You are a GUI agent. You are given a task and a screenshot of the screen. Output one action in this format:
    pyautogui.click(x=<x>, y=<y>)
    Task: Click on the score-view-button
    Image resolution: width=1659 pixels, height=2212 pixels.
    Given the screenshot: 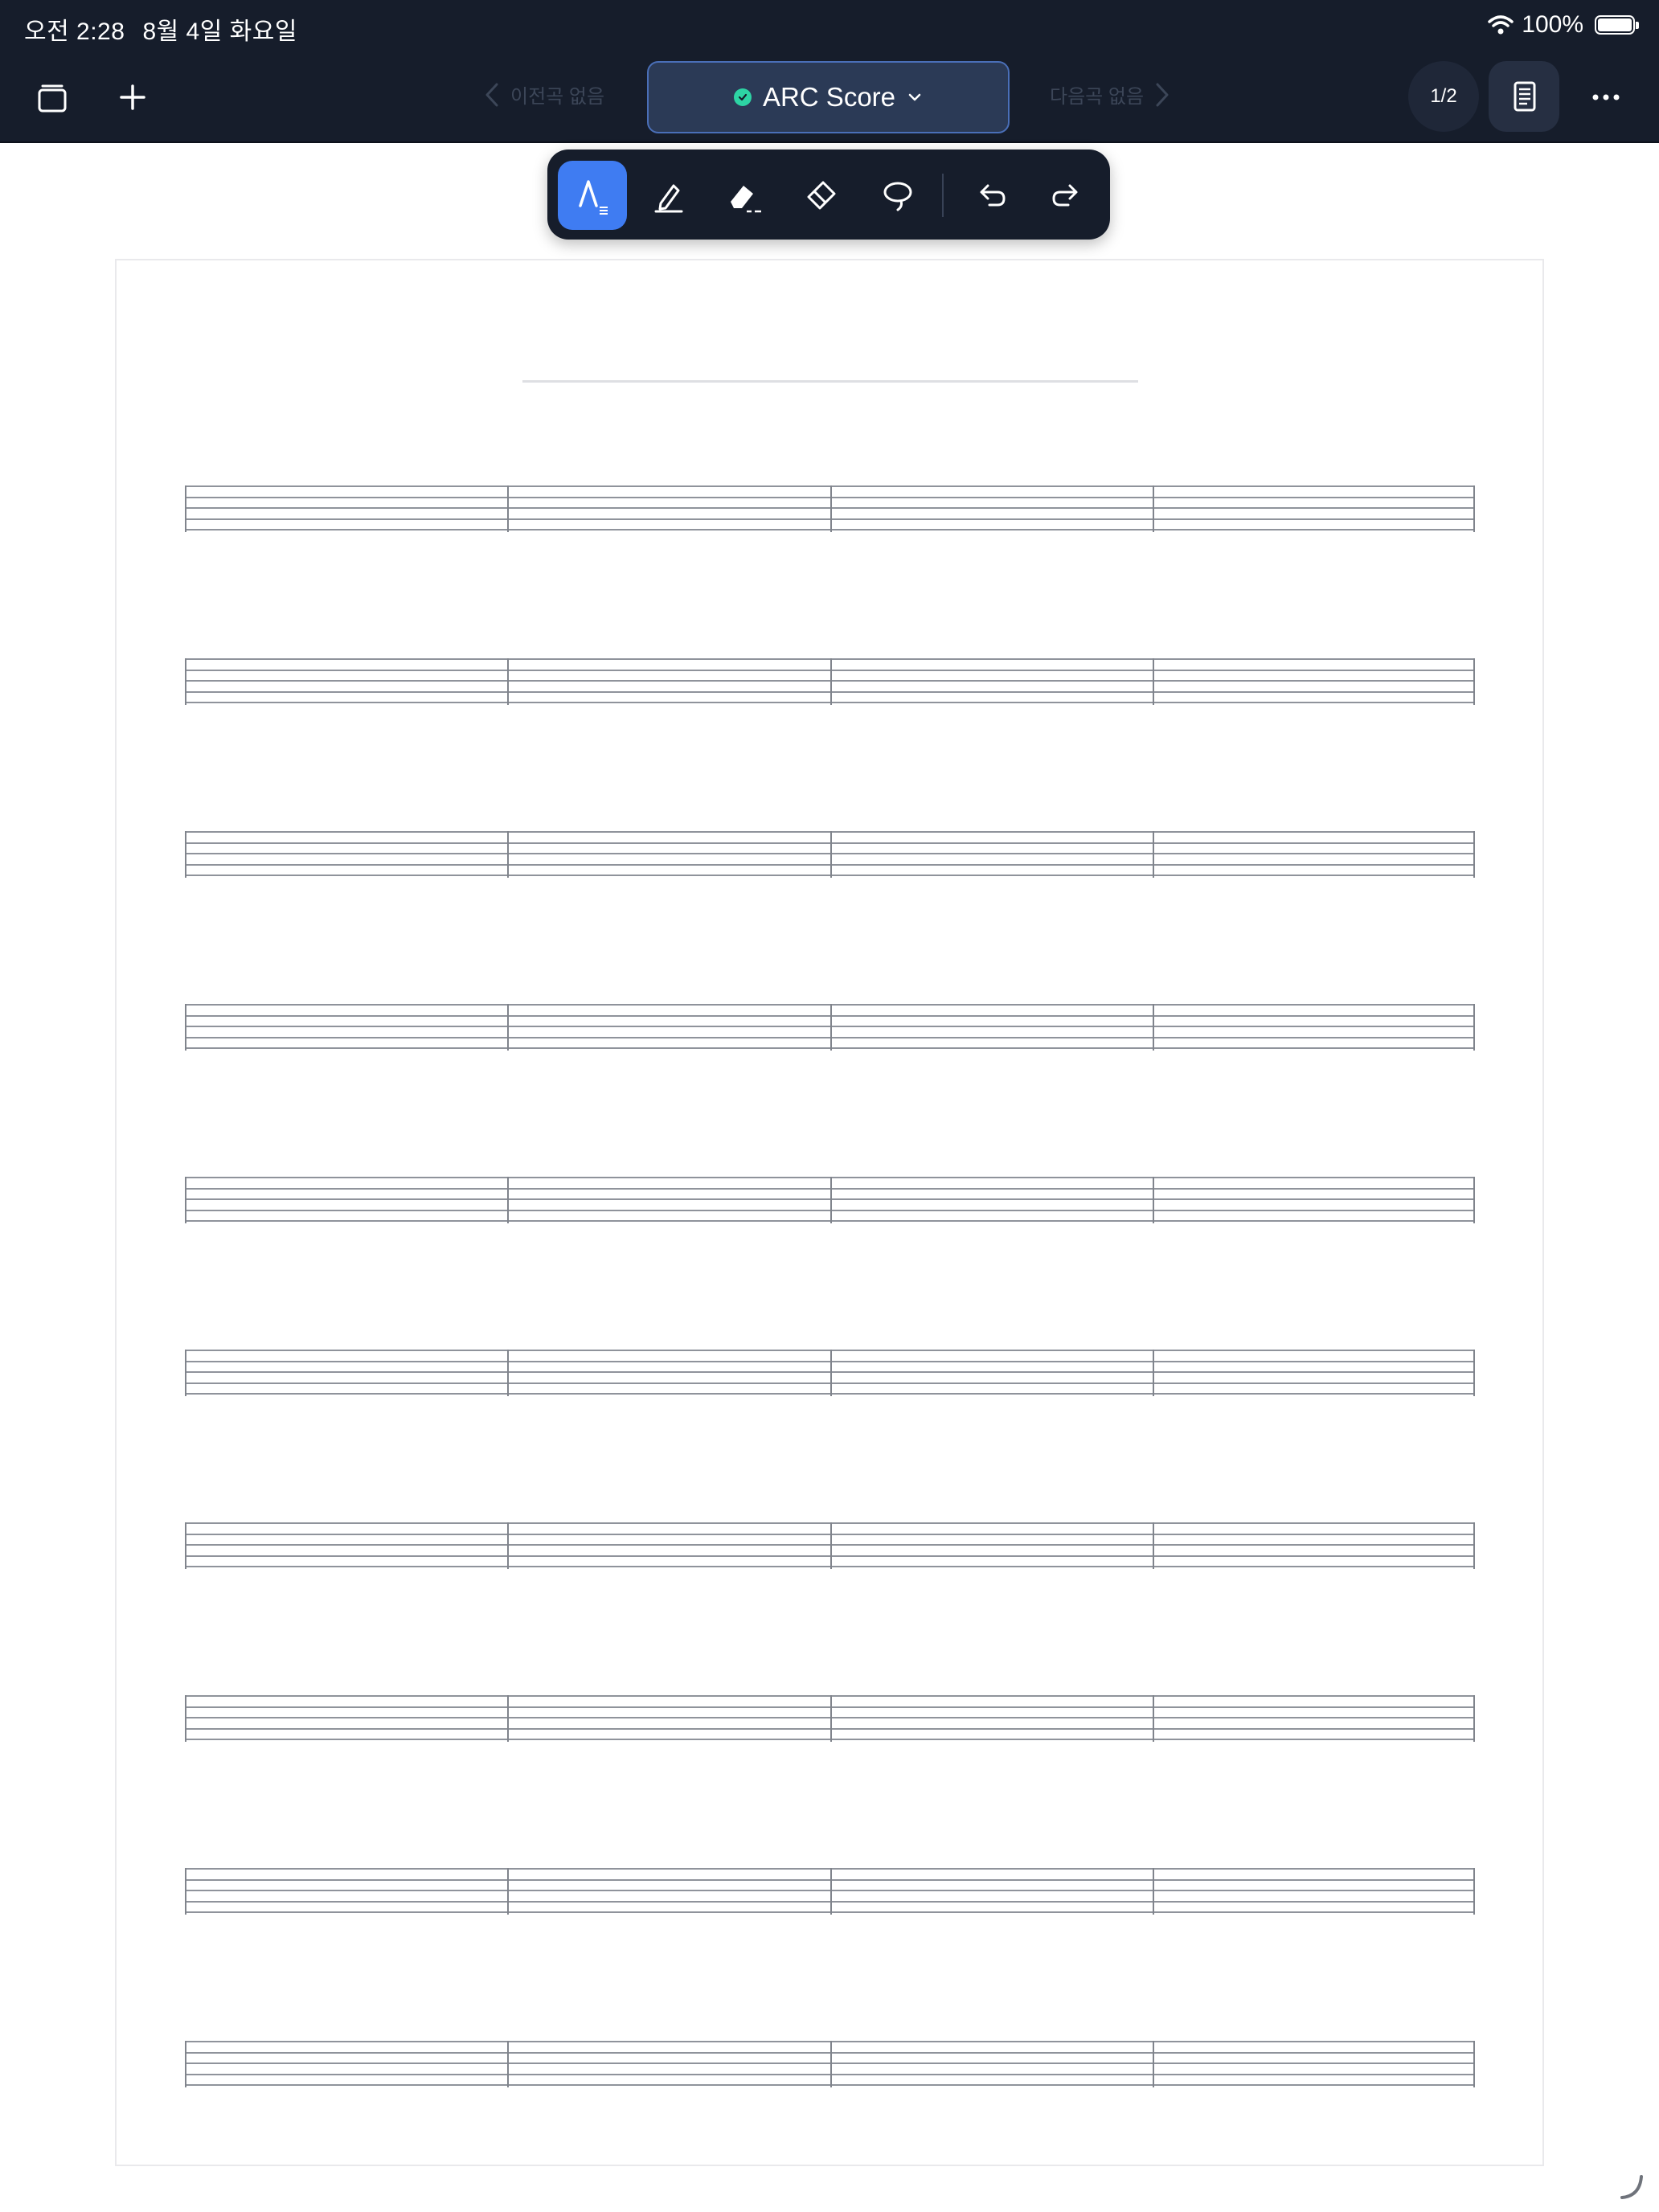 What is the action you would take?
    pyautogui.click(x=1524, y=96)
    